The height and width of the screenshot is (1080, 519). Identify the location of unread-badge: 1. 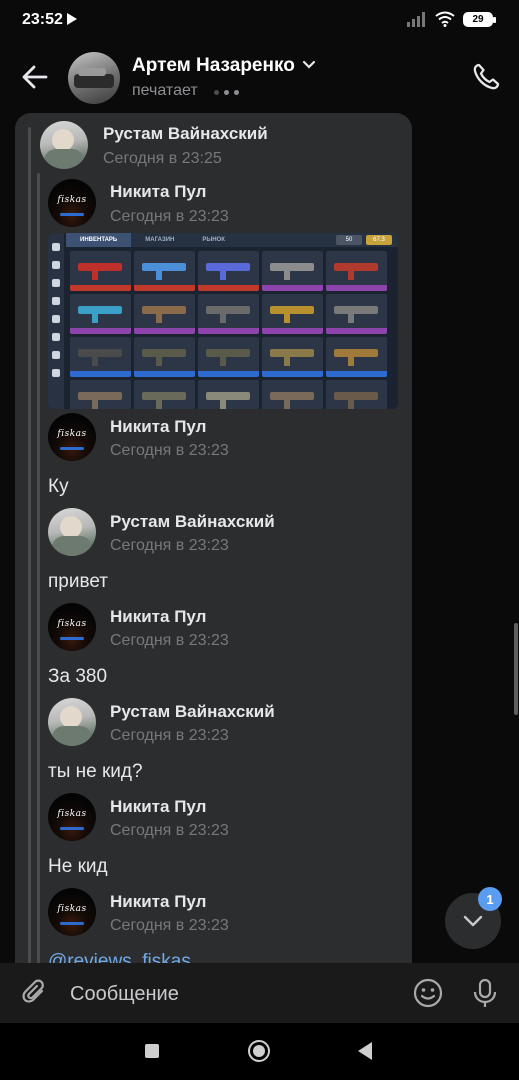
(490, 899).